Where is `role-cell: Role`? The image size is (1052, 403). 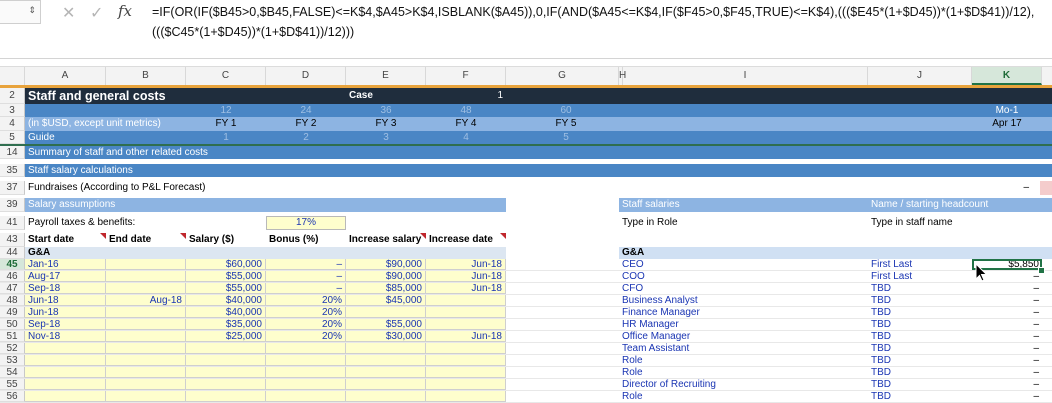
role-cell: Role is located at coordinates (743, 372).